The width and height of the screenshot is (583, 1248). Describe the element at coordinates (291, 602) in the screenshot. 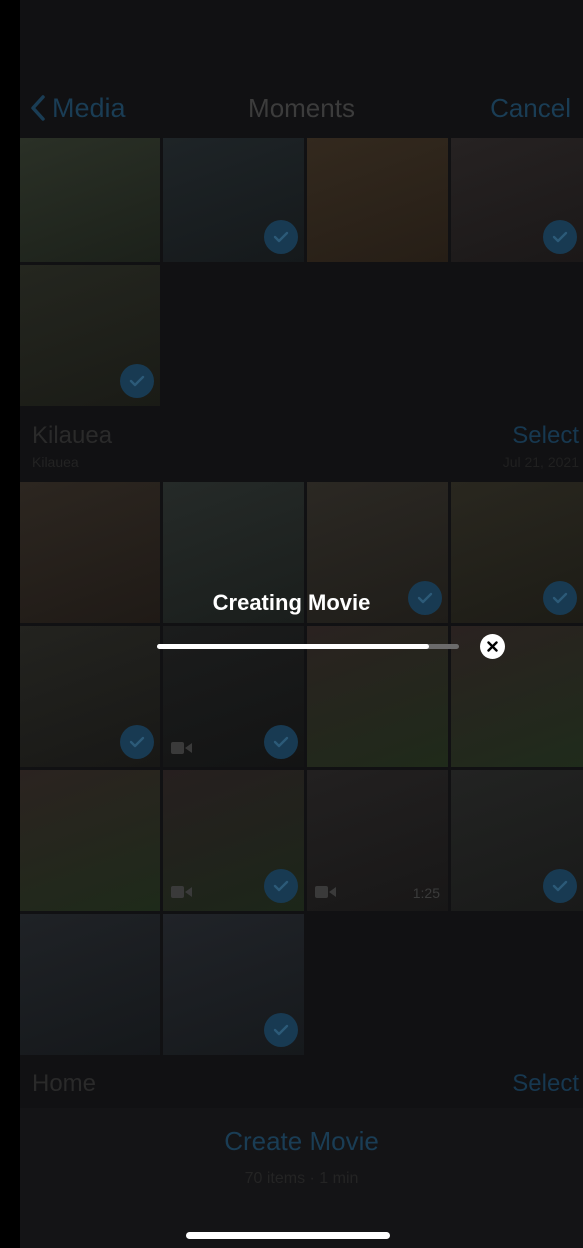

I see `creating-movie-label: Creating Movie` at that location.